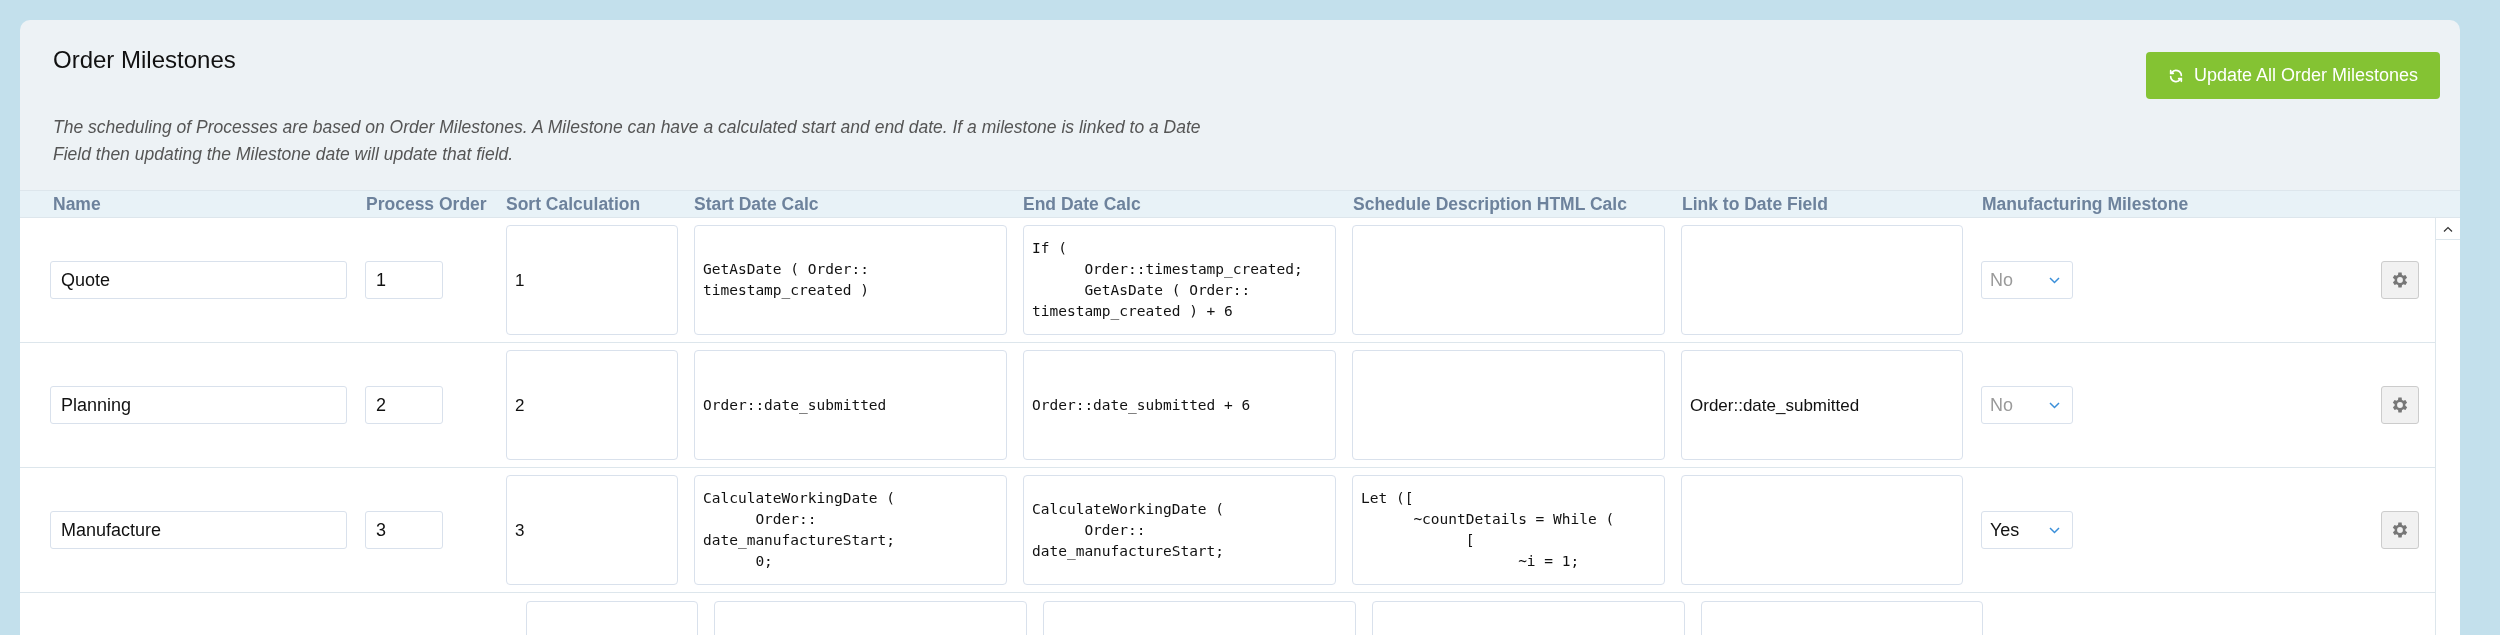 The image size is (2500, 635). What do you see at coordinates (1082, 204) in the screenshot?
I see `column-header: End Date Calc` at bounding box center [1082, 204].